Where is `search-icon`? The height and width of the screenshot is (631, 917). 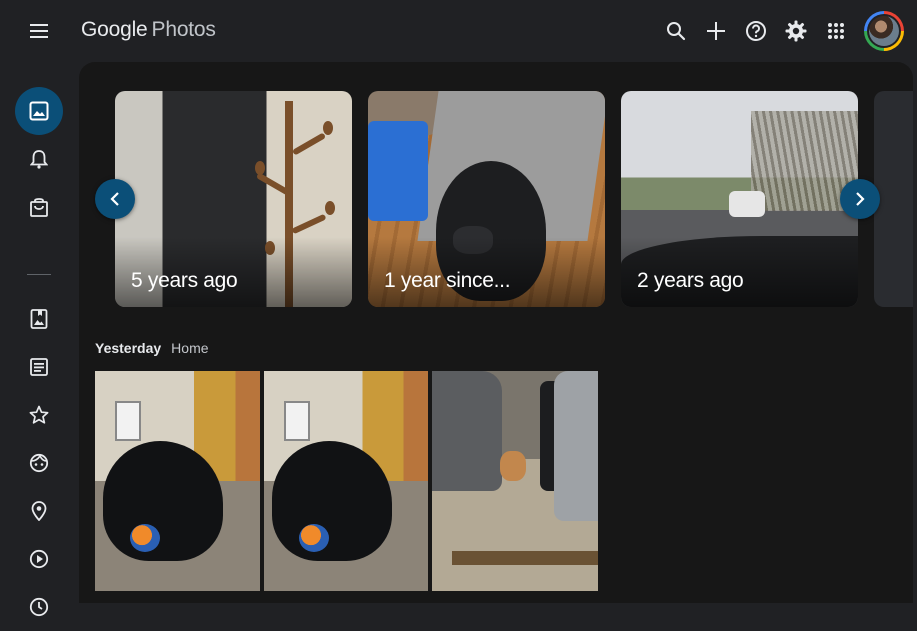
search-icon is located at coordinates (676, 31).